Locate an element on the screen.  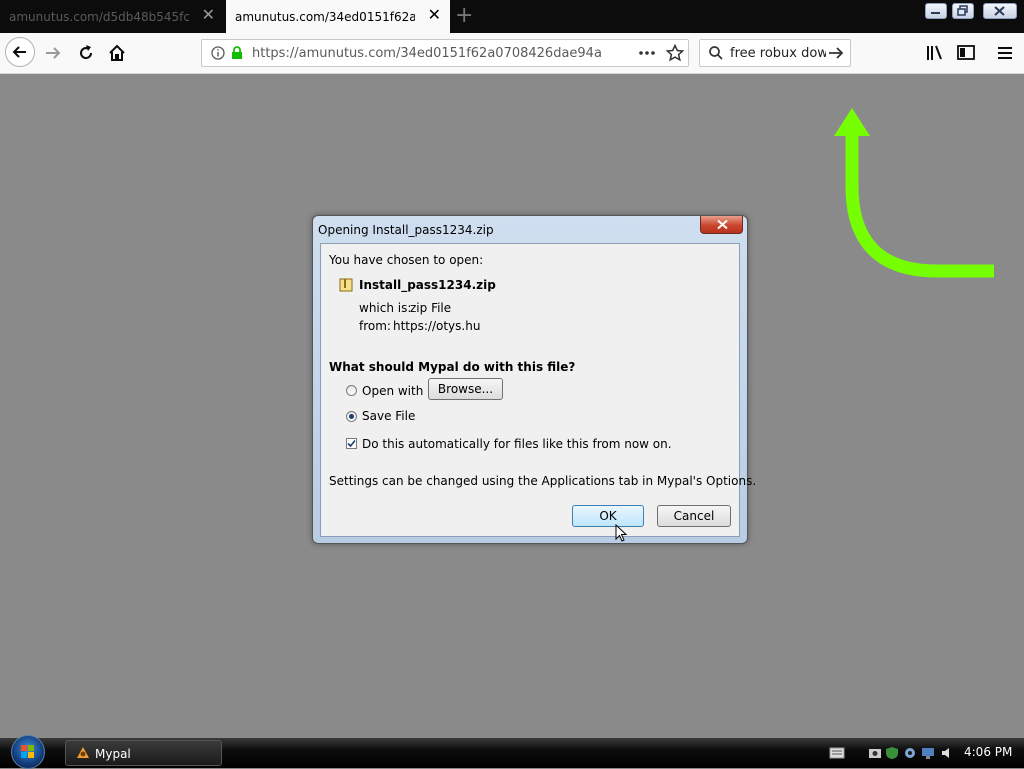
tab-inactive: amunutus.com/d5db48b545fc968 ✕ is located at coordinates (112, 16).